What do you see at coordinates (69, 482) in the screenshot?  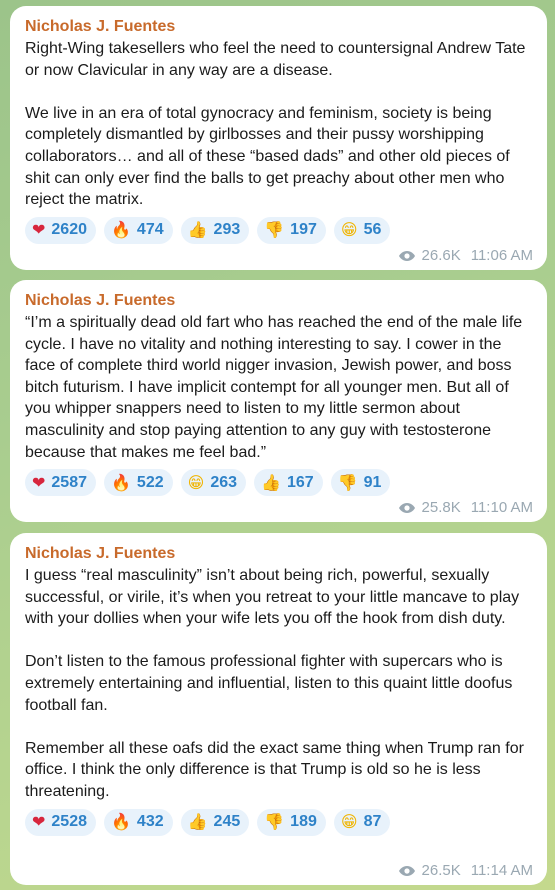 I see `reaction-count: 2587` at bounding box center [69, 482].